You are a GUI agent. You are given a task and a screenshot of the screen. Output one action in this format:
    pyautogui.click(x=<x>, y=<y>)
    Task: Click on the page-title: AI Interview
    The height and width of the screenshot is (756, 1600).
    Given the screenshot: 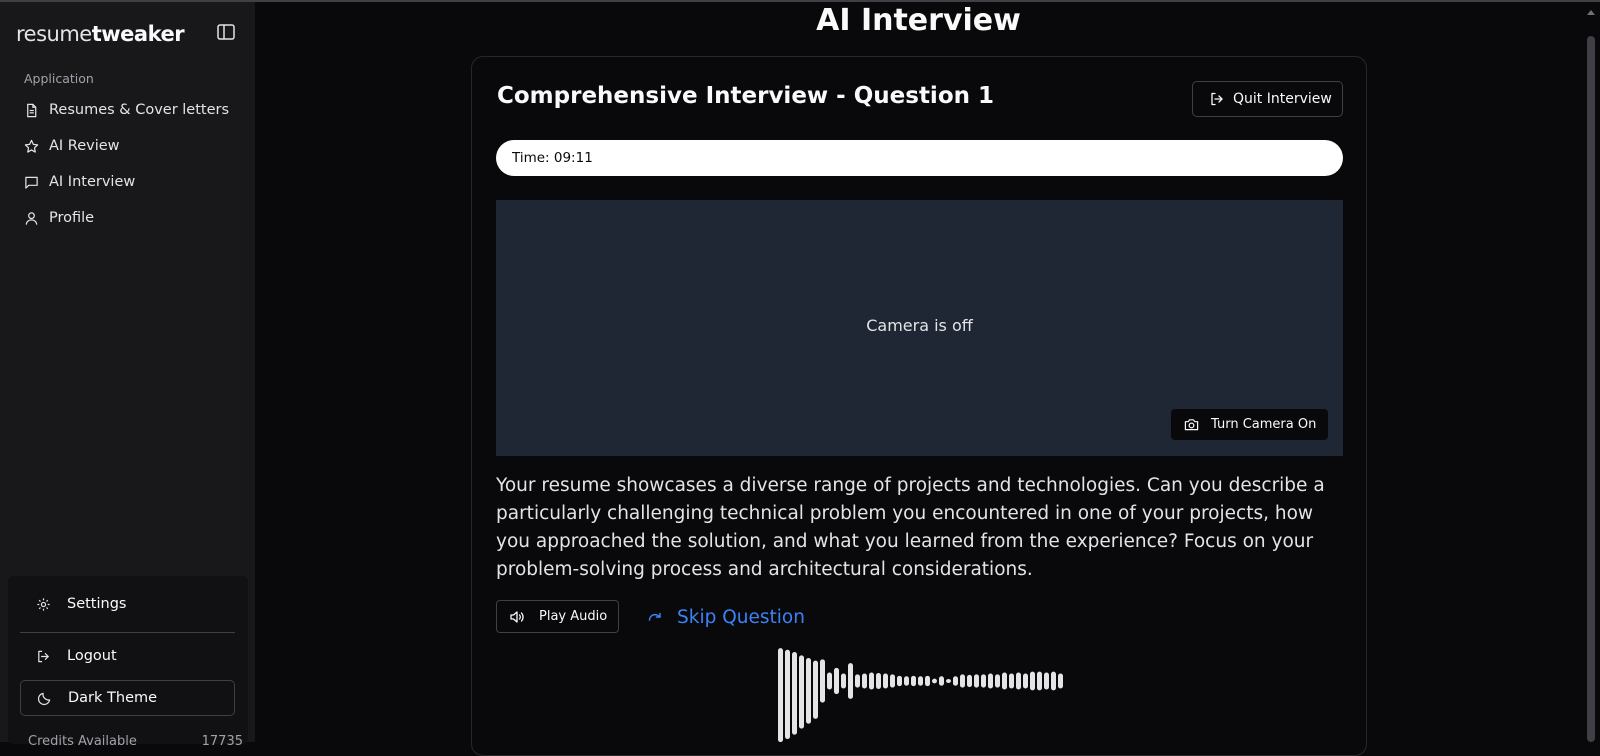 What is the action you would take?
    pyautogui.click(x=918, y=20)
    